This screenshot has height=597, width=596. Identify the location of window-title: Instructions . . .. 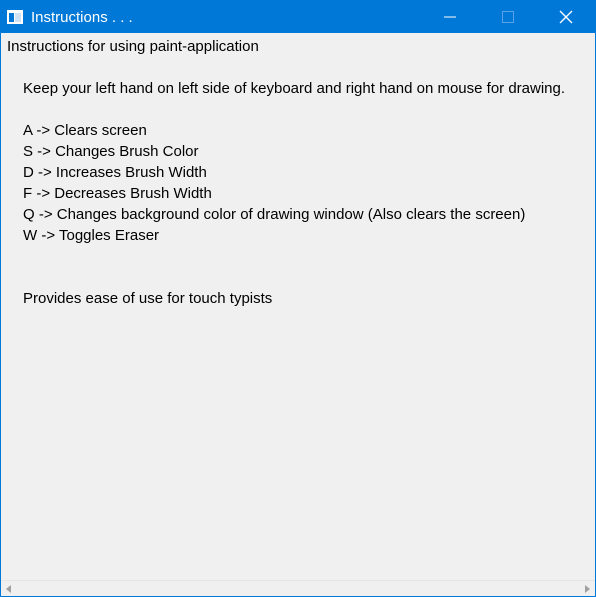
(82, 17).